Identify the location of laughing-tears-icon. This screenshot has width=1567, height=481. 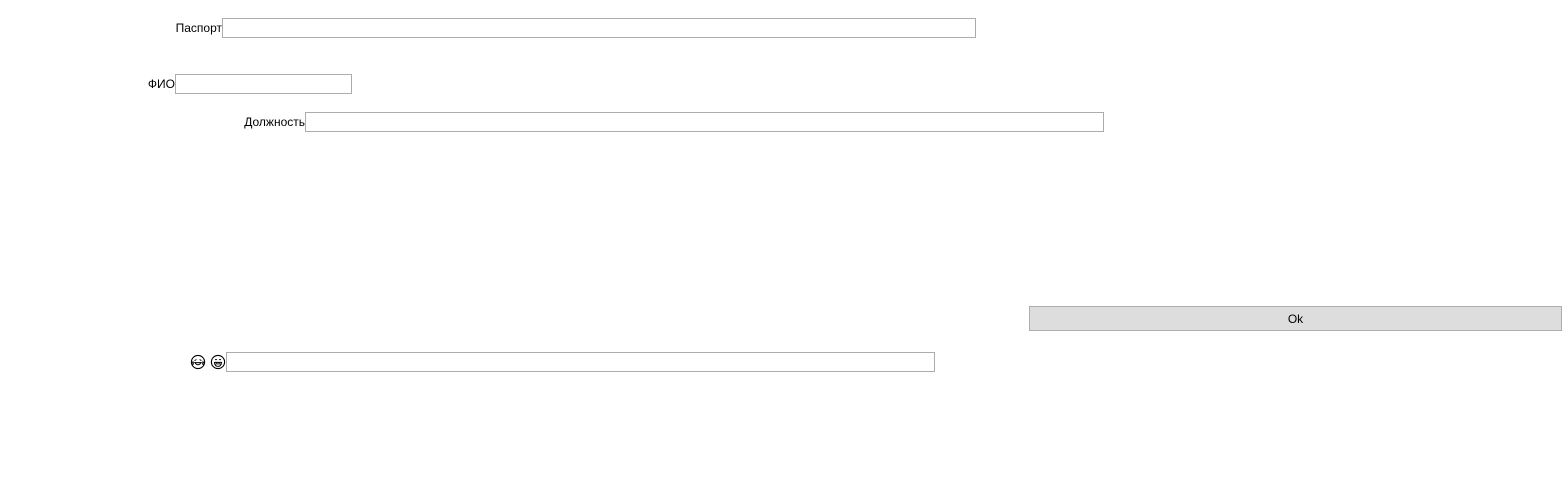
(198, 362).